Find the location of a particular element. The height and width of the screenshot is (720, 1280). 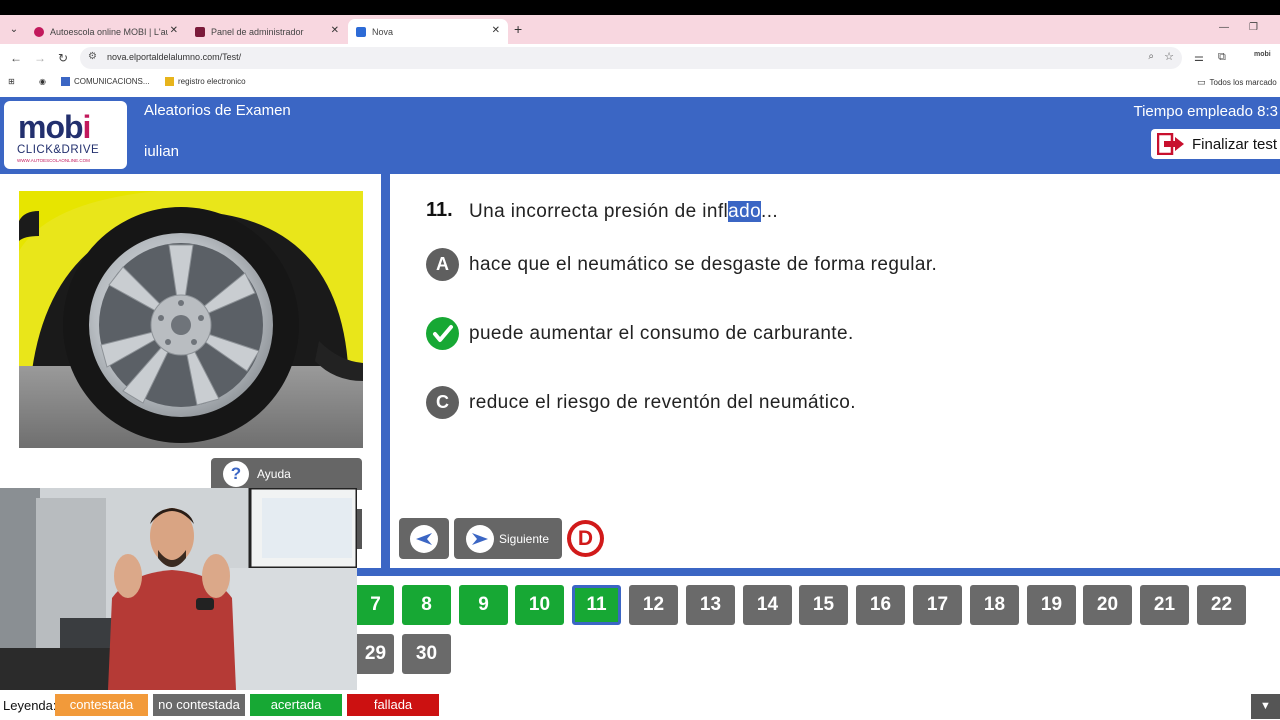

next-label: Siguiente is located at coordinates (524, 538).